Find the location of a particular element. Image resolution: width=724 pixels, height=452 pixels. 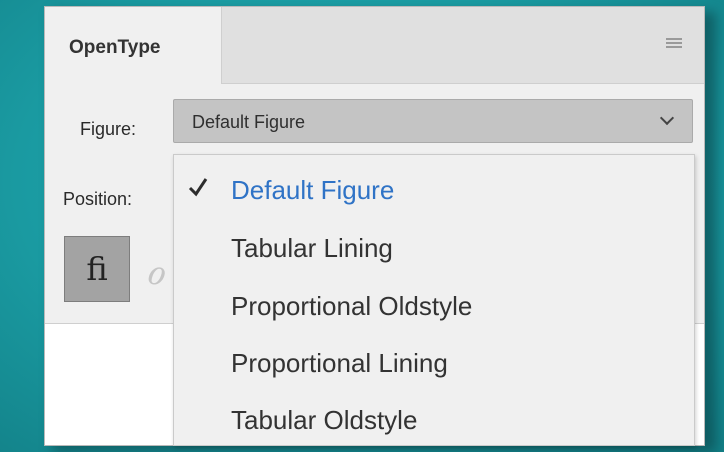

dropdown-item-proportional-lining: Proportional Lining is located at coordinates (434, 362).